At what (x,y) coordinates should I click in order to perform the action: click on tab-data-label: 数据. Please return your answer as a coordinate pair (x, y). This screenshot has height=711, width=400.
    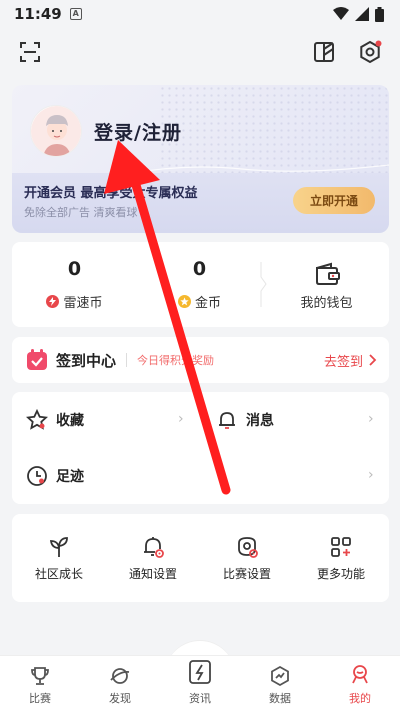
    Looking at the image, I should click on (280, 698).